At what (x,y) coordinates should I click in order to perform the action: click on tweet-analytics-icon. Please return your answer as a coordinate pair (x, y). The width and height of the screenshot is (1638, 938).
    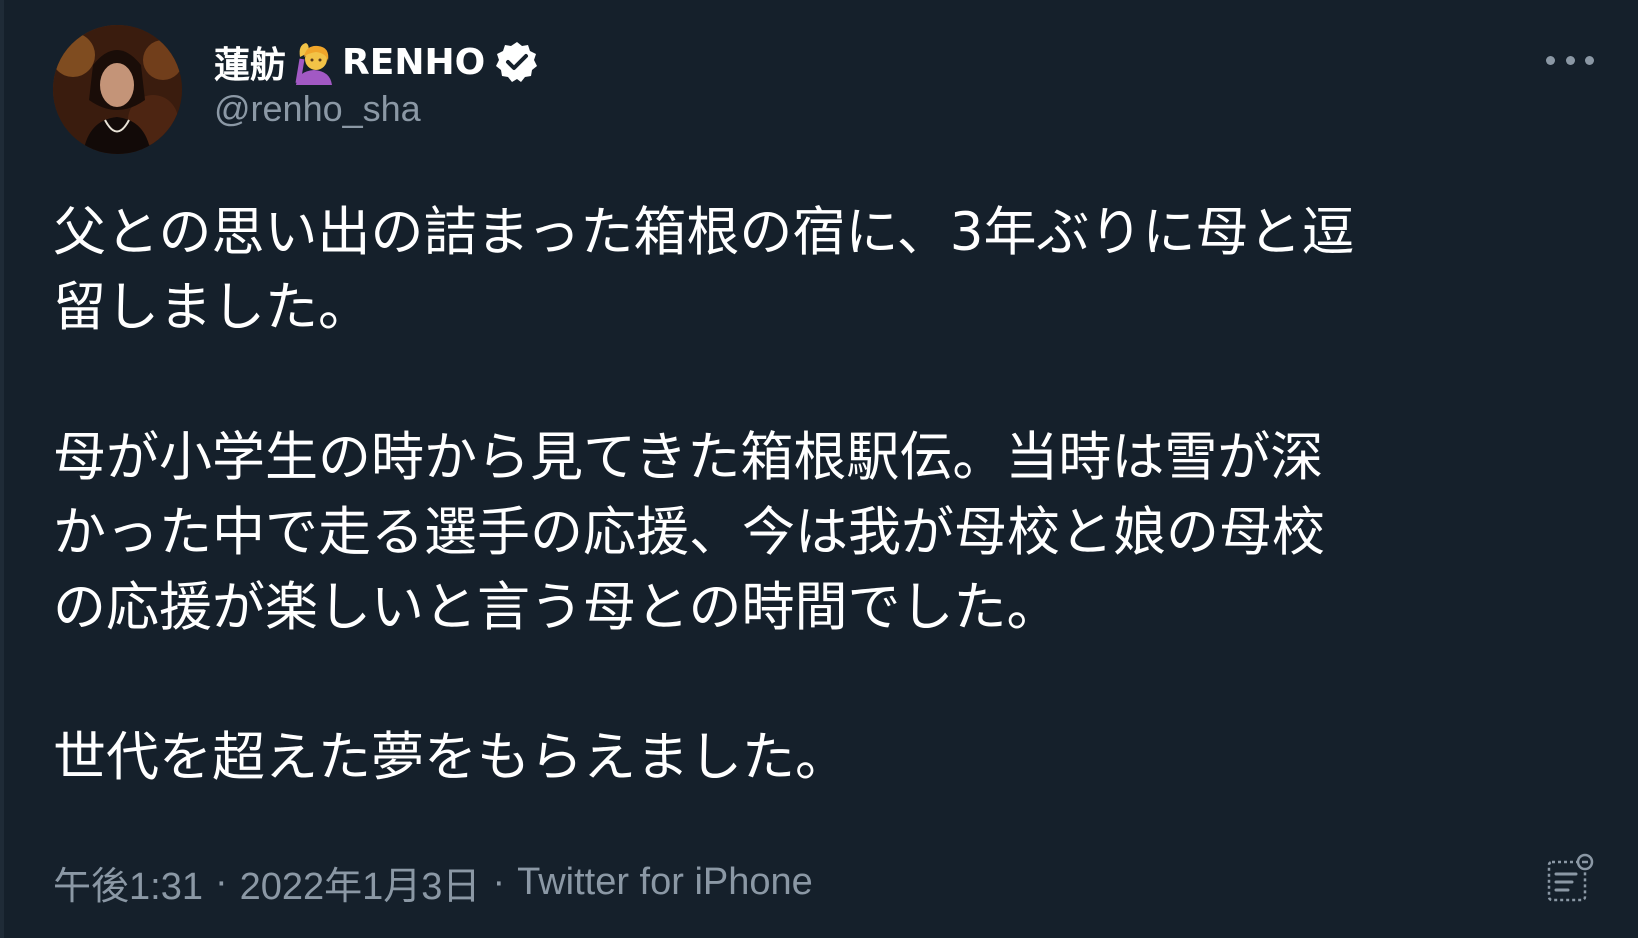
    Looking at the image, I should click on (1570, 878).